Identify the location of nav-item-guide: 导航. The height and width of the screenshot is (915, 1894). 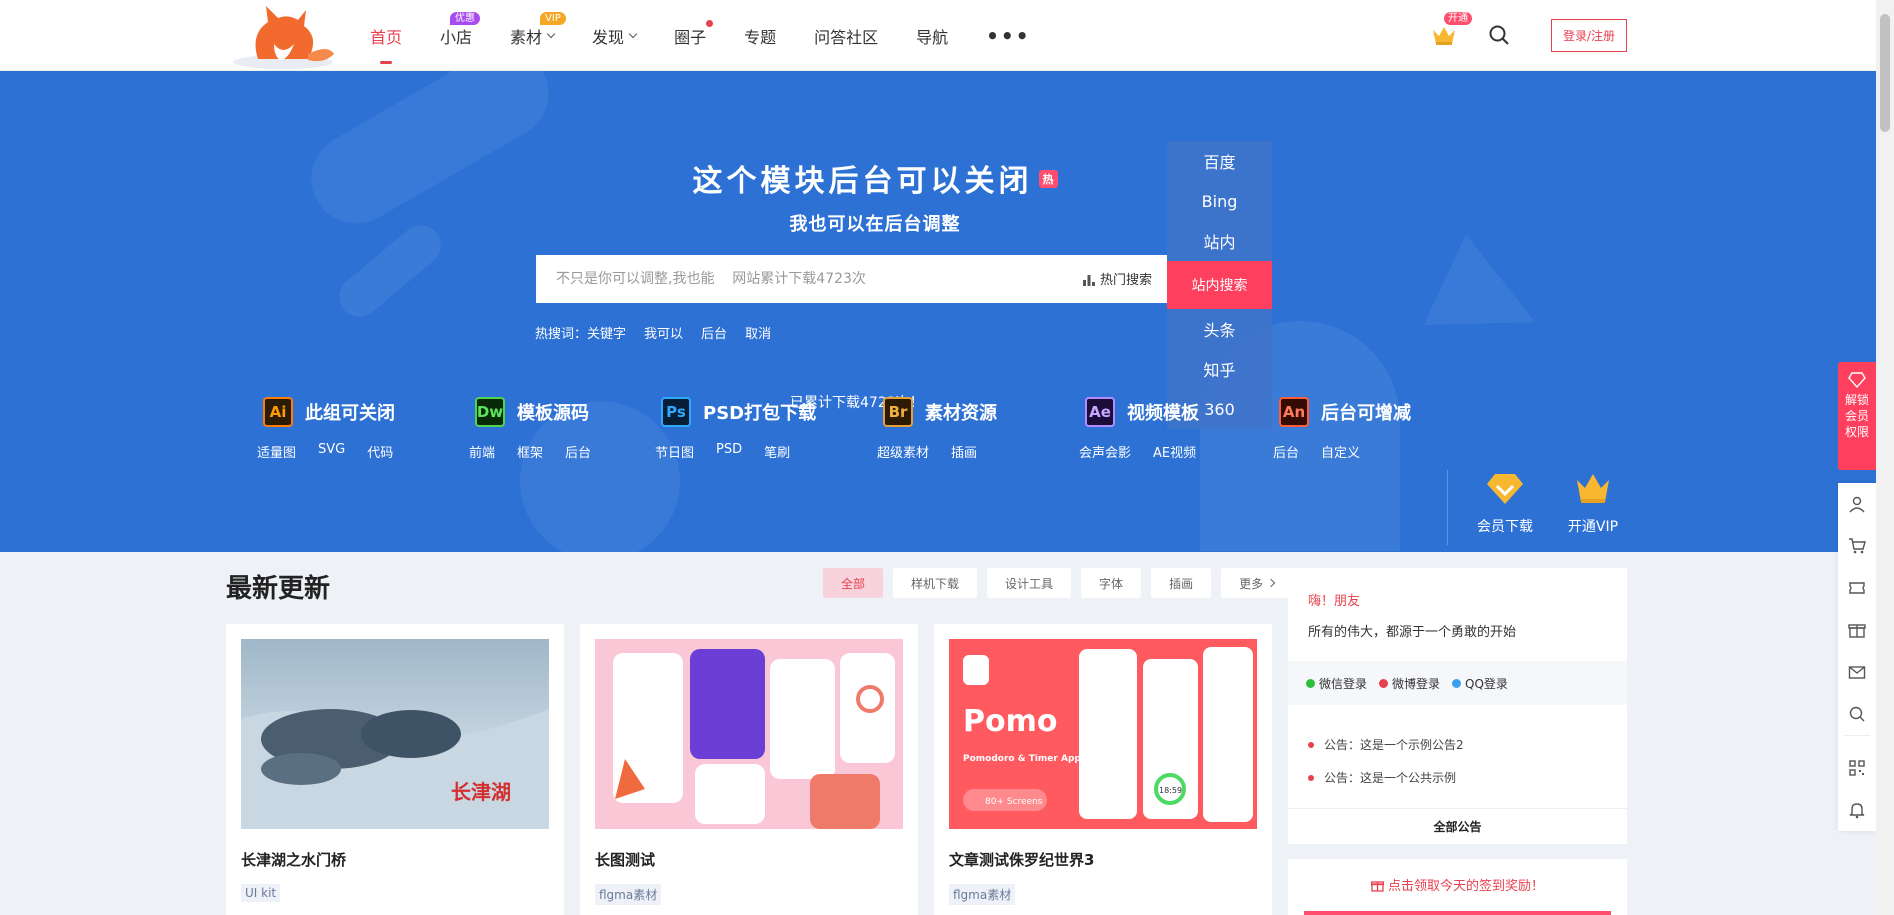
(932, 35).